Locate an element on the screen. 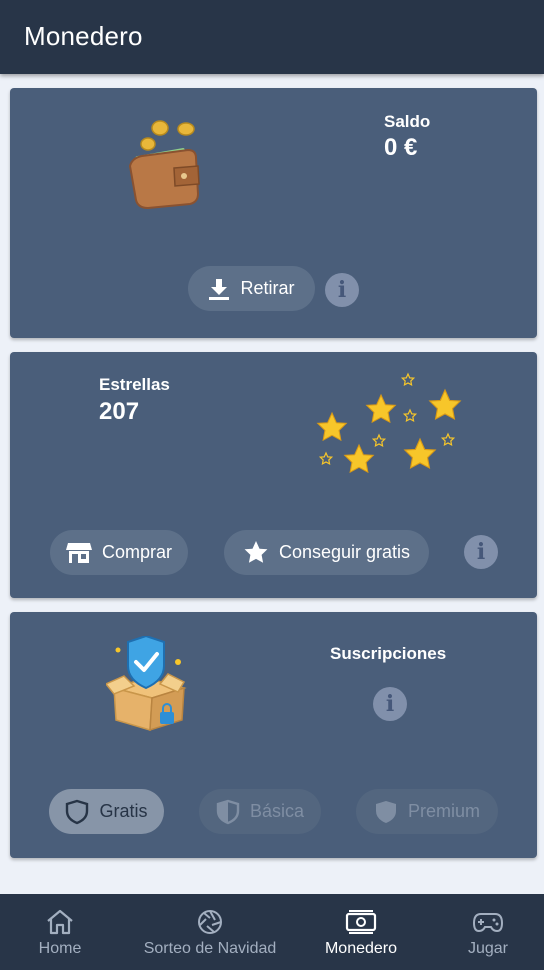 The image size is (544, 970). stars-label: Estrellas is located at coordinates (134, 384).